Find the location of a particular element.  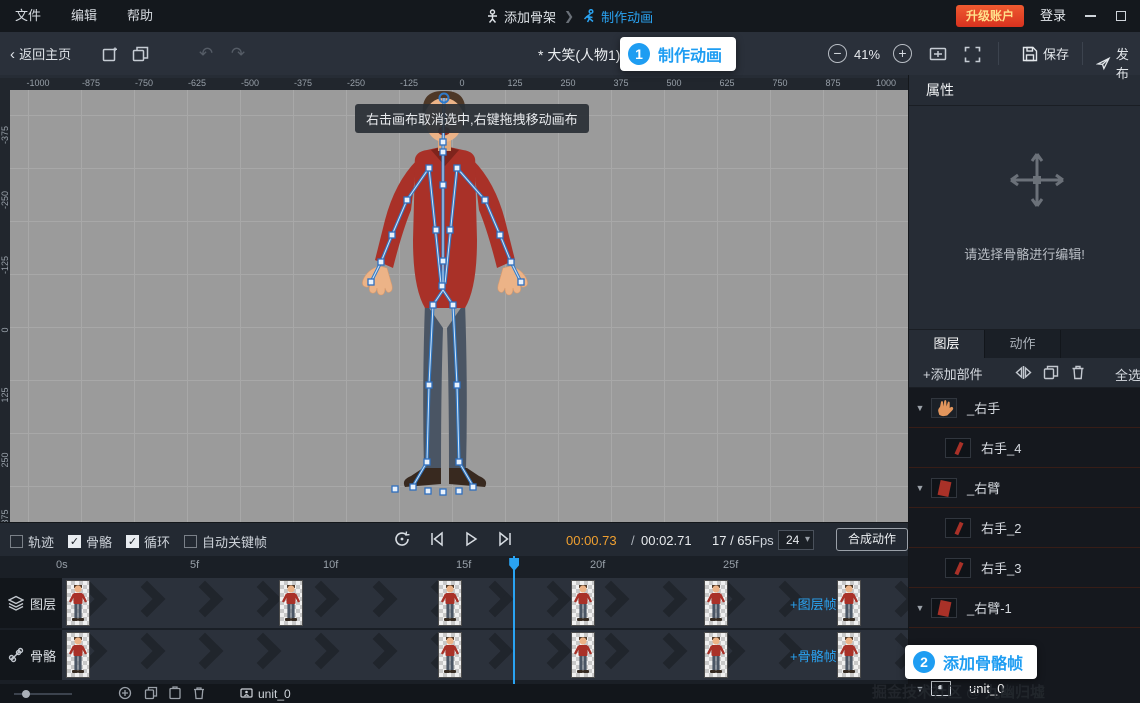

fps-dropdown: 24 is located at coordinates (796, 540).